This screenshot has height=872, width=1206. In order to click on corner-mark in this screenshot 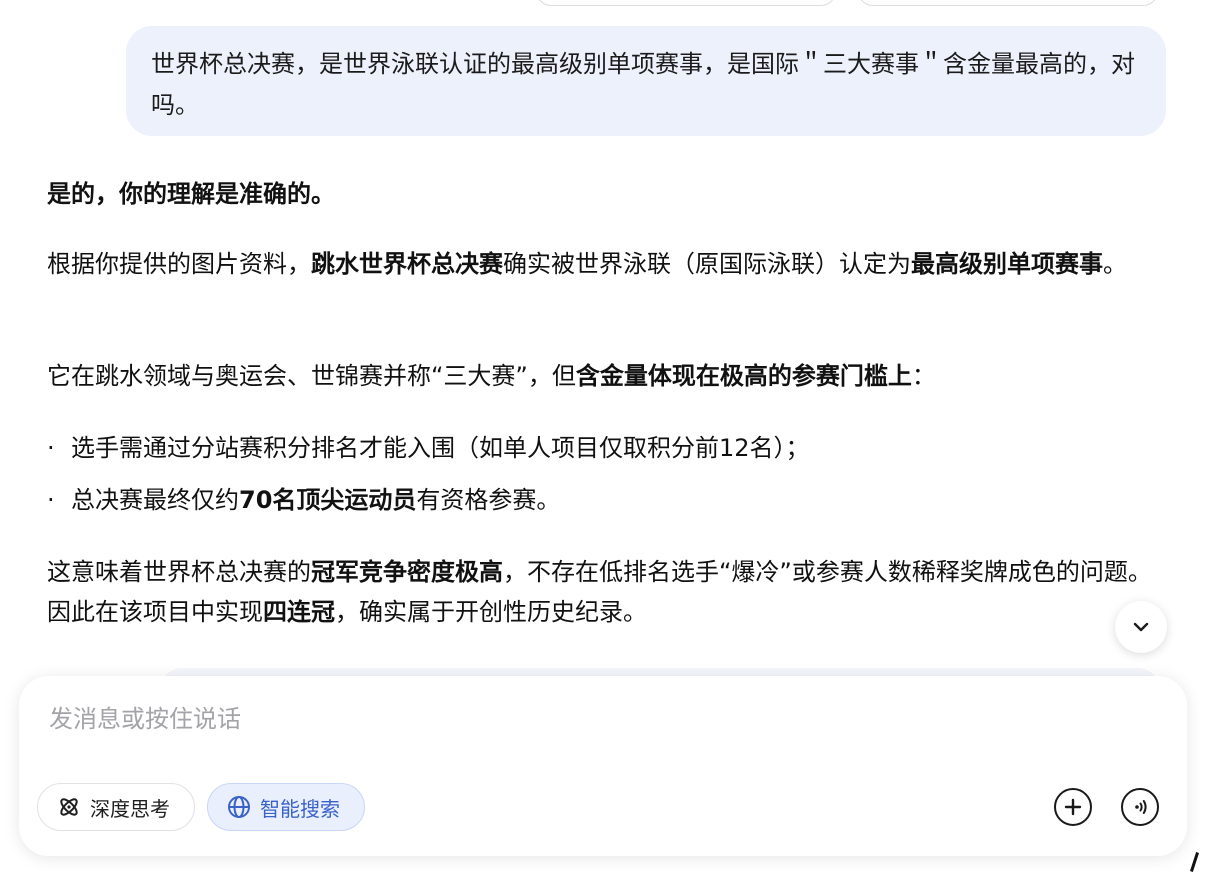, I will do `click(1194, 862)`.